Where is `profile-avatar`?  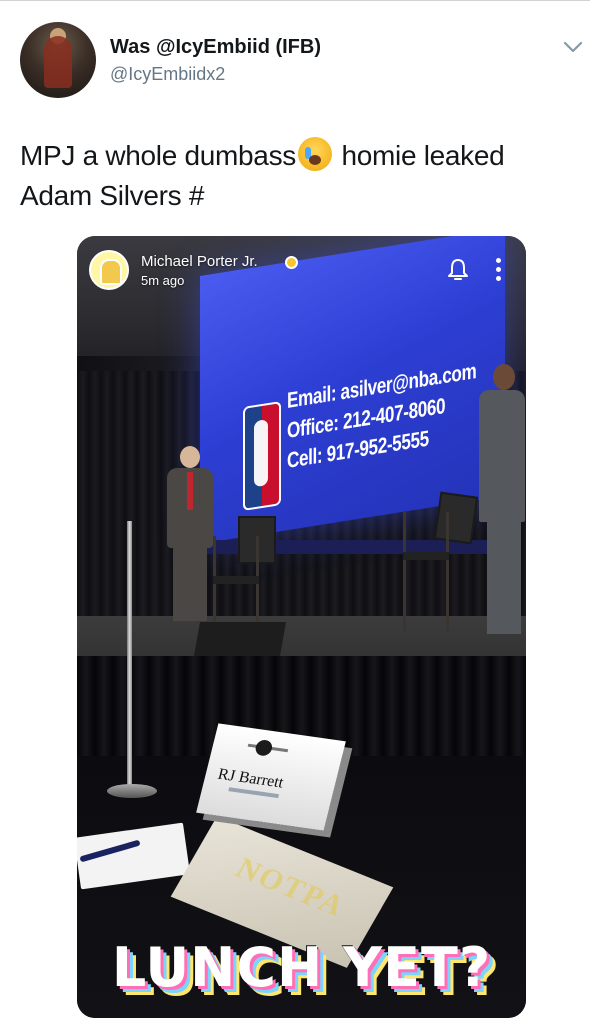
profile-avatar is located at coordinates (58, 60).